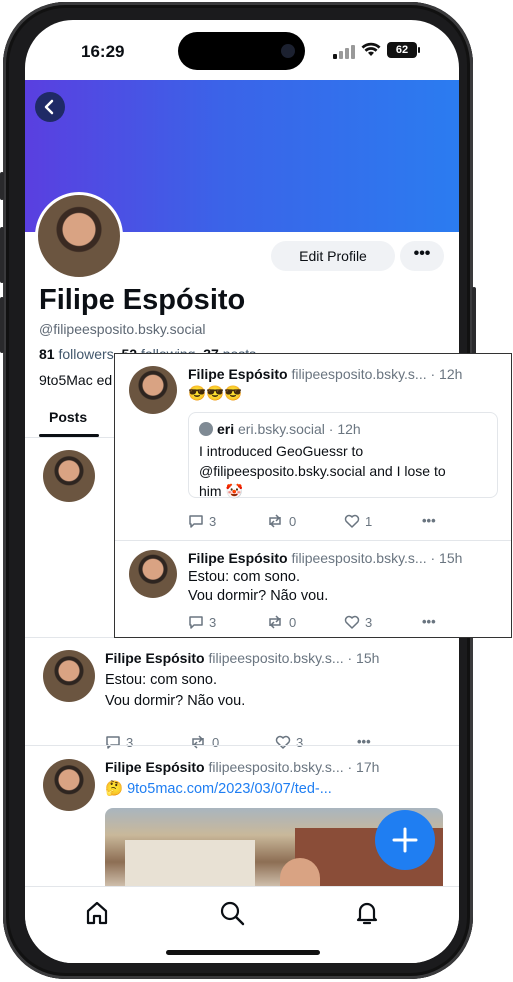 Image resolution: width=513 pixels, height=982 pixels. What do you see at coordinates (344, 429) in the screenshot?
I see `quote-time: · 12h` at bounding box center [344, 429].